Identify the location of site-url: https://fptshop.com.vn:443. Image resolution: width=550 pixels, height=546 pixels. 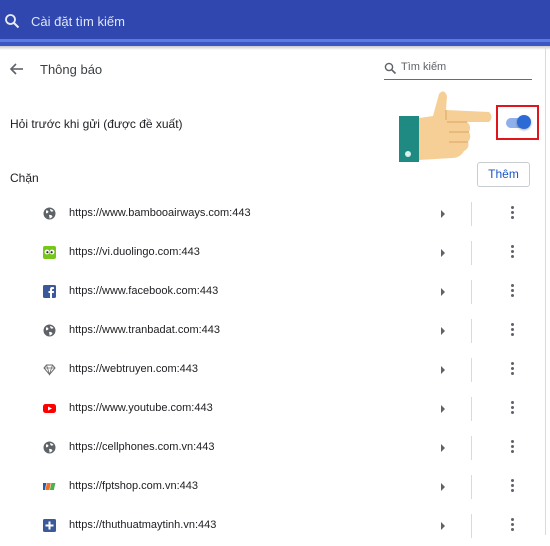
(134, 486).